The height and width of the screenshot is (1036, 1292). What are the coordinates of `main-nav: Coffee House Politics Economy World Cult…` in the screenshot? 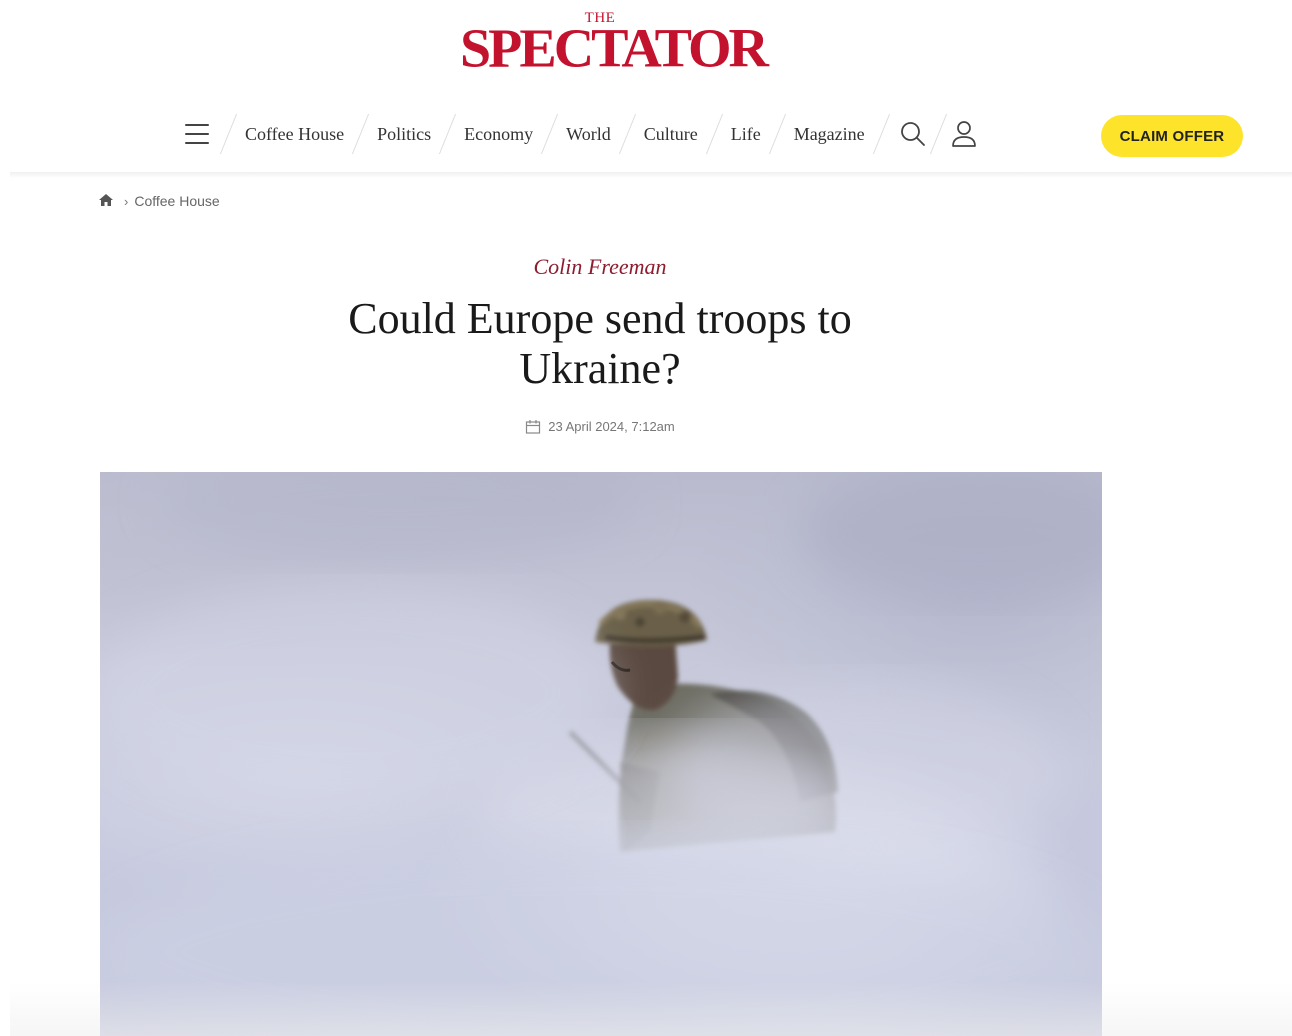 It's located at (646, 136).